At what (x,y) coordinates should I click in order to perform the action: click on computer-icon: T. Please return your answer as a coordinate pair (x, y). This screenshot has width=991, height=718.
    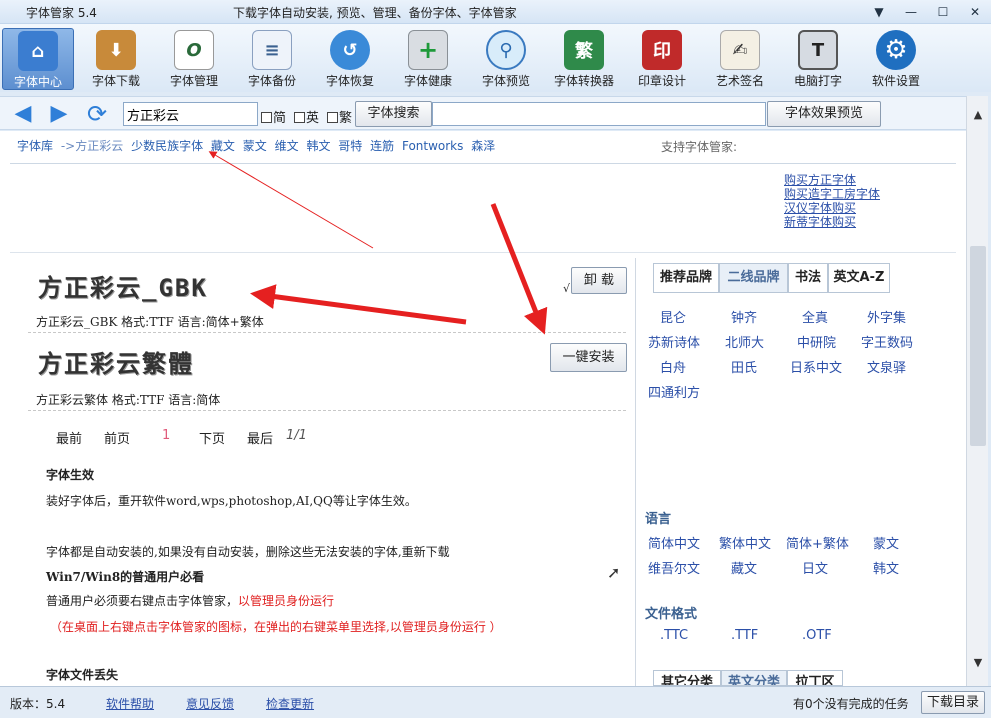
    Looking at the image, I should click on (818, 50).